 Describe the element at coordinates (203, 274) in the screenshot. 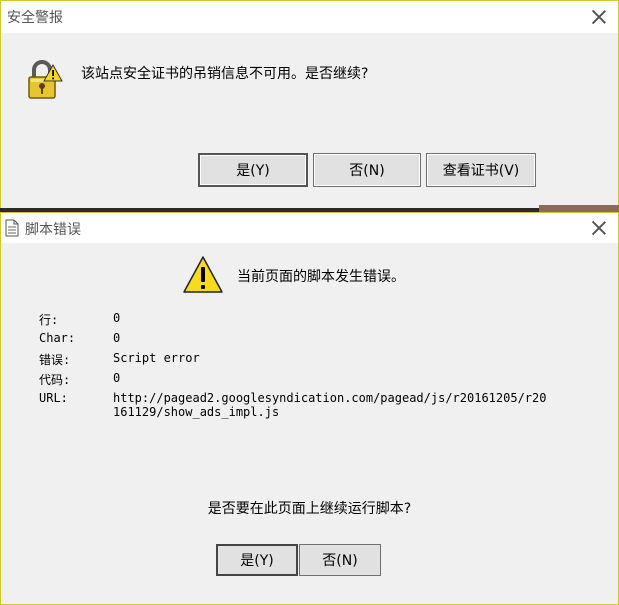

I see `warning-icon` at that location.